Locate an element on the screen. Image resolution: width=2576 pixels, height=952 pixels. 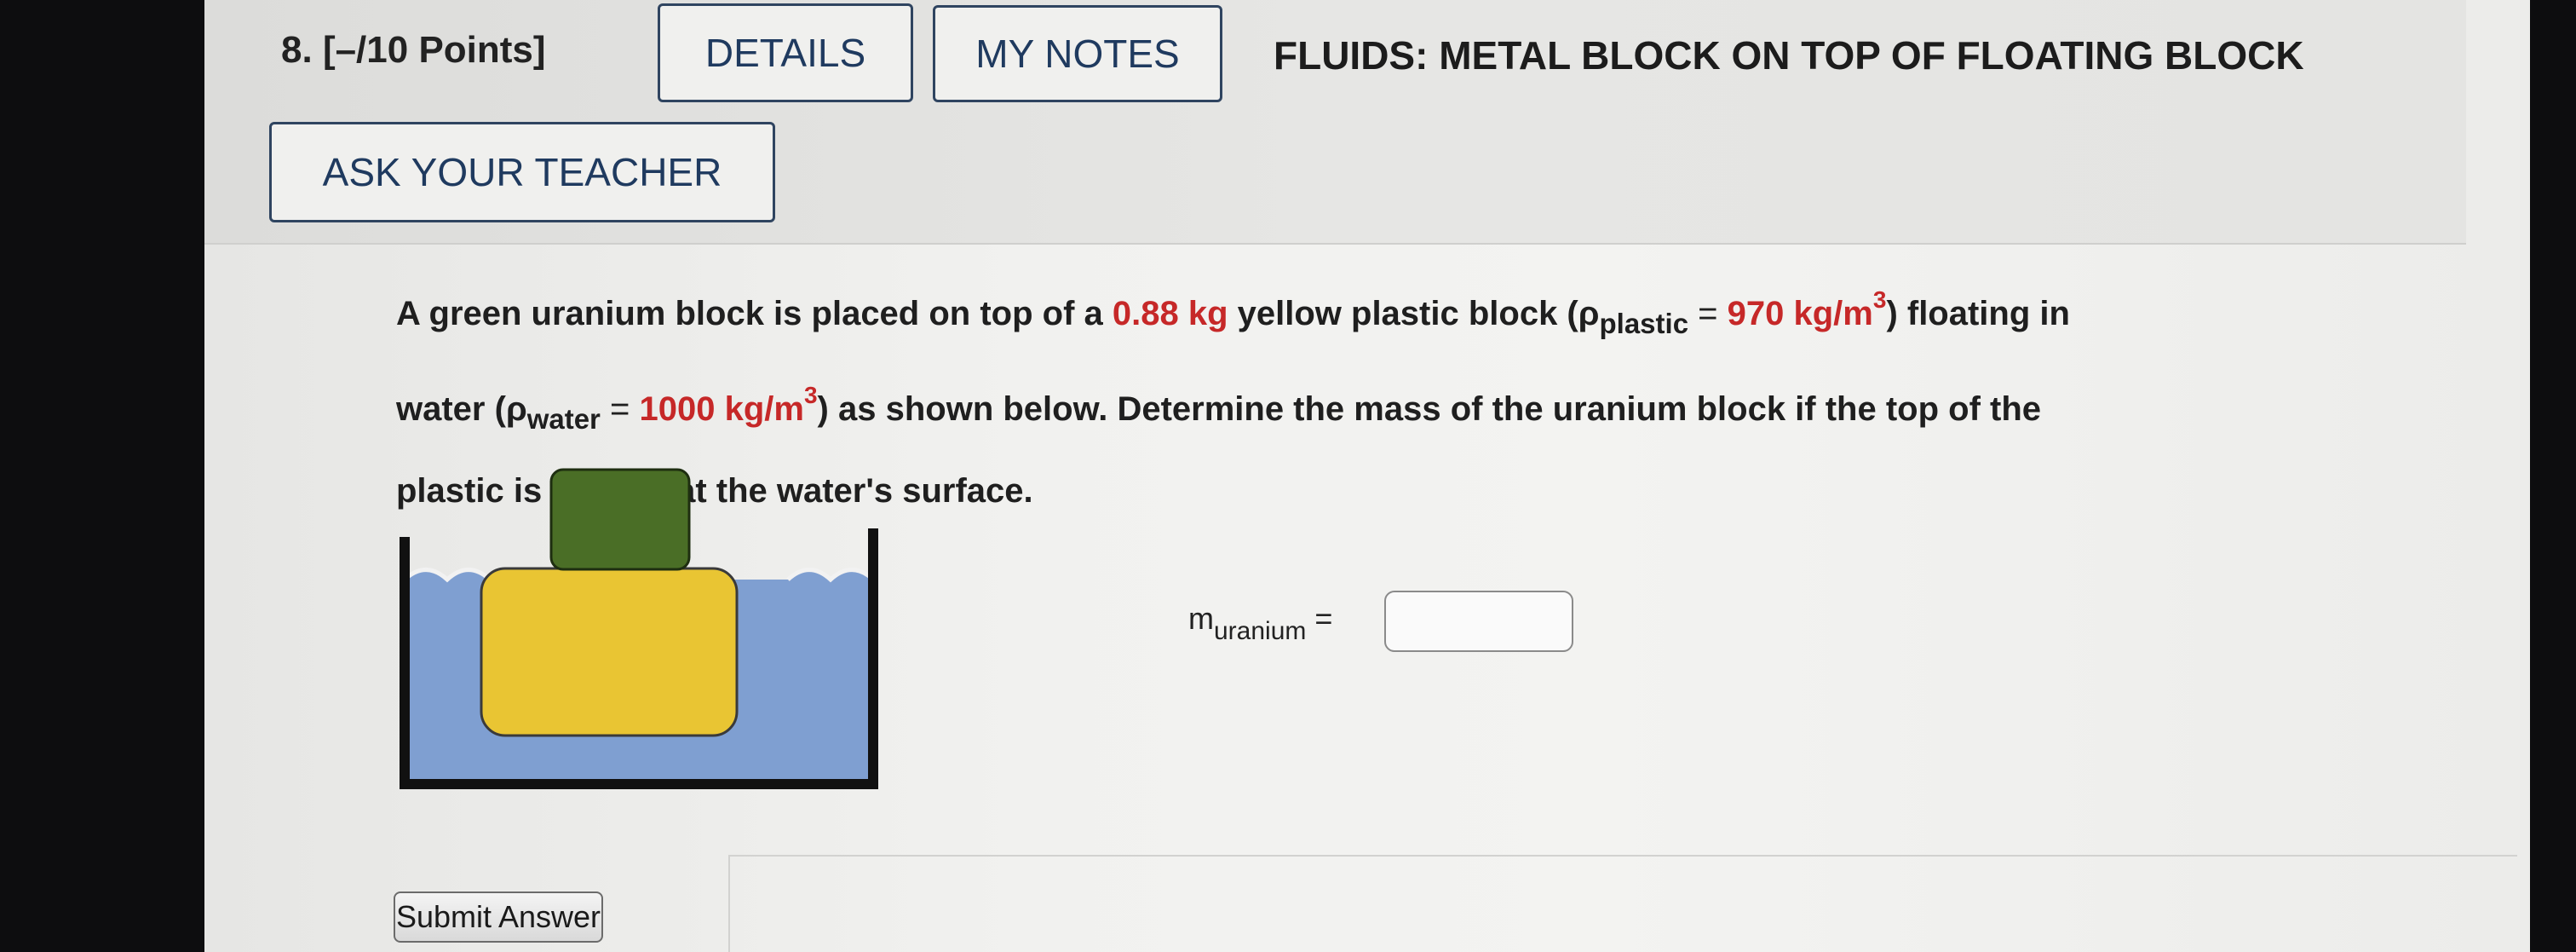
plastic-mass-value: 0.88 kg is located at coordinates (1170, 313).